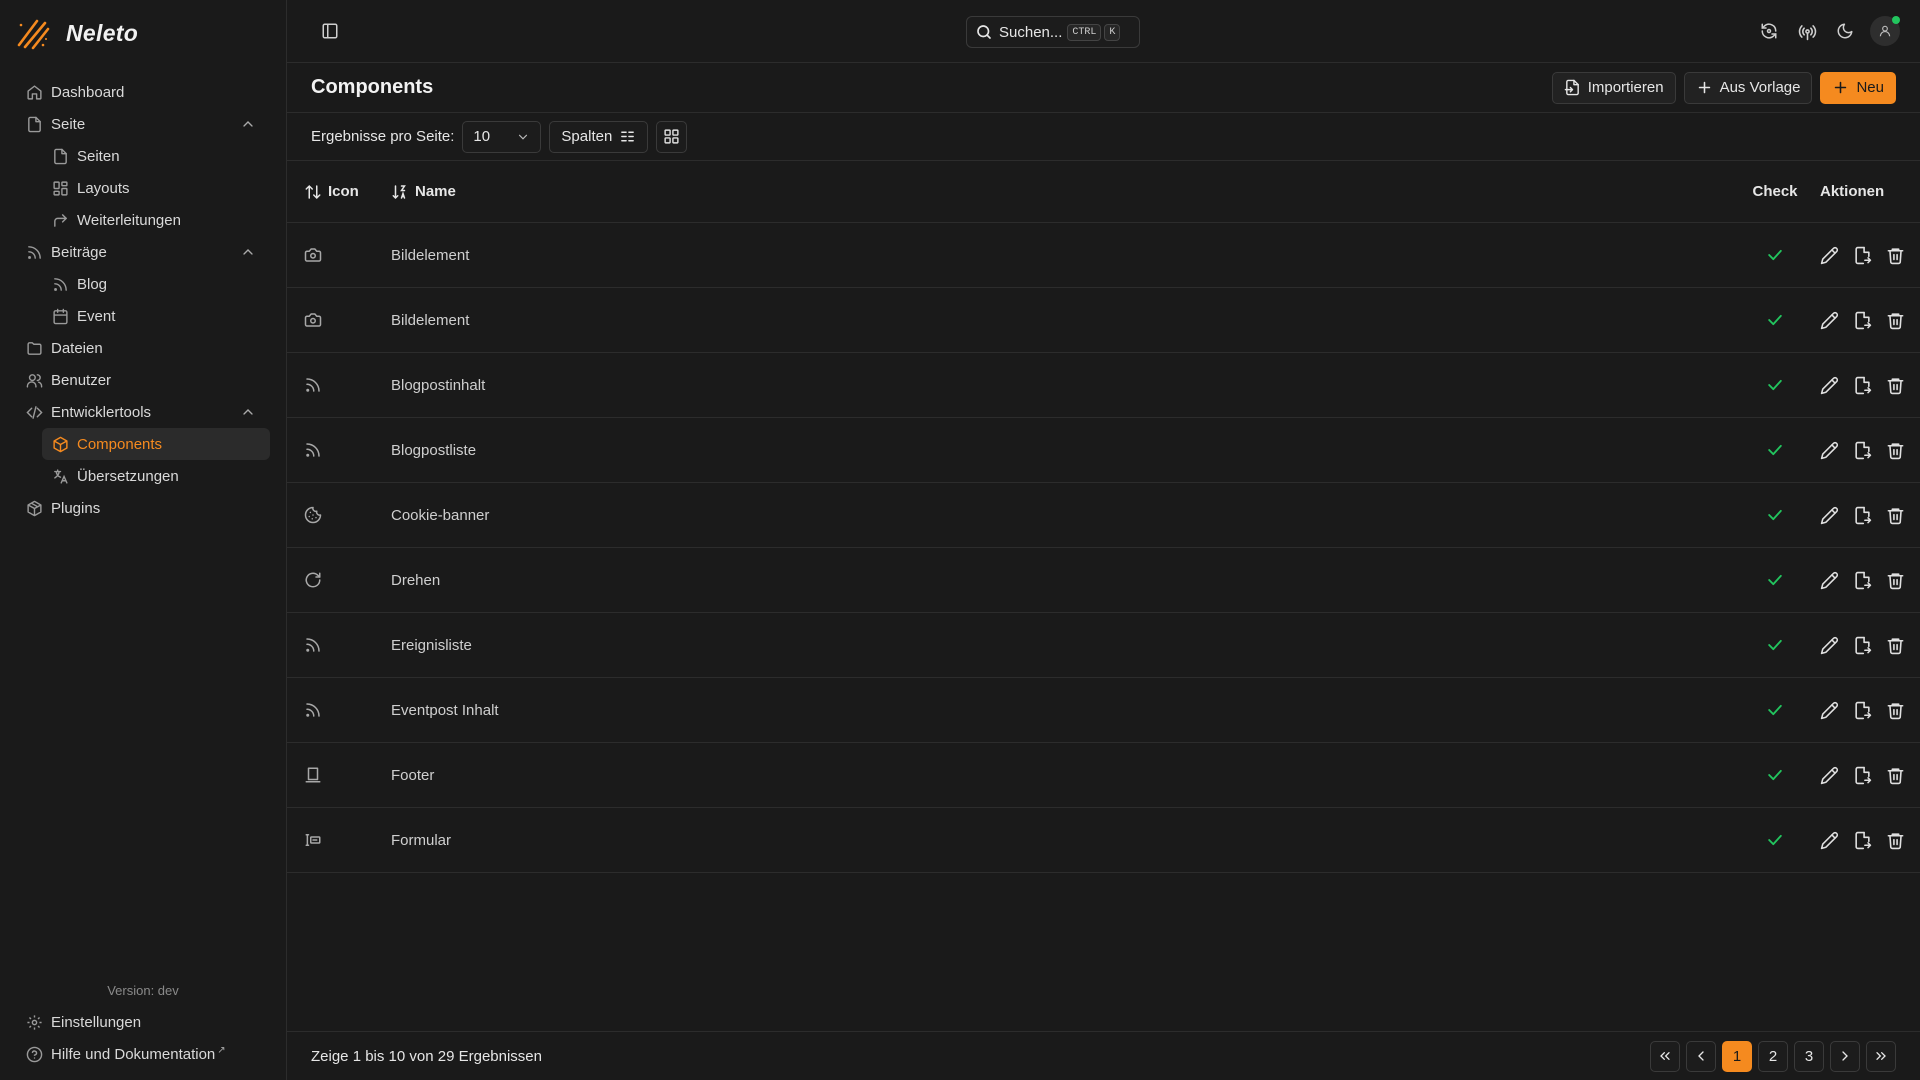  Describe the element at coordinates (1103, 88) in the screenshot. I see `page-header: Components Importieren Aus Vorlage Neu` at that location.